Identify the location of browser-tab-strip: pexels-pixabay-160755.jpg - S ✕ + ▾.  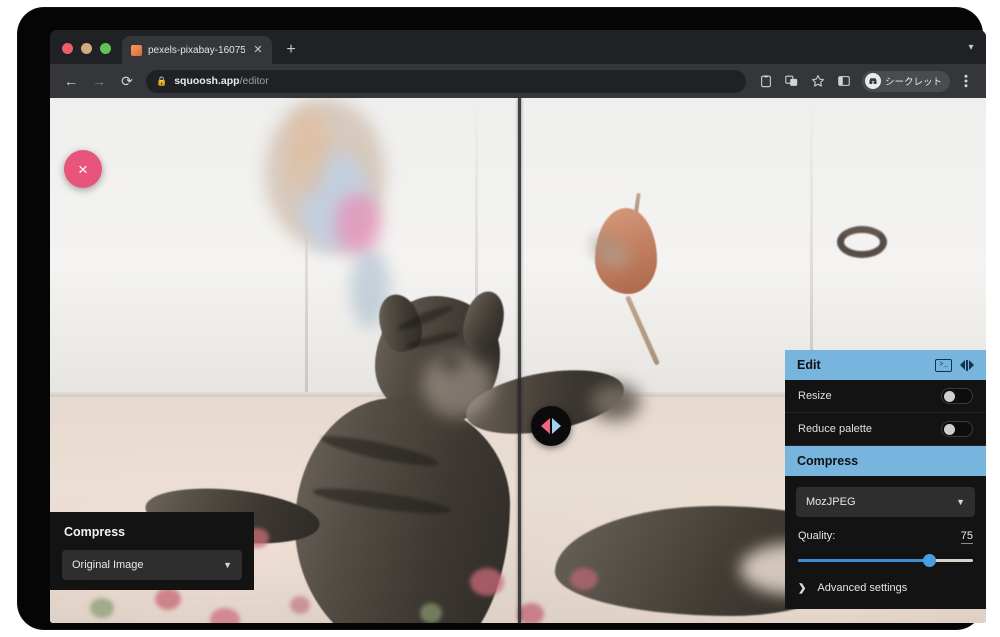
(518, 47).